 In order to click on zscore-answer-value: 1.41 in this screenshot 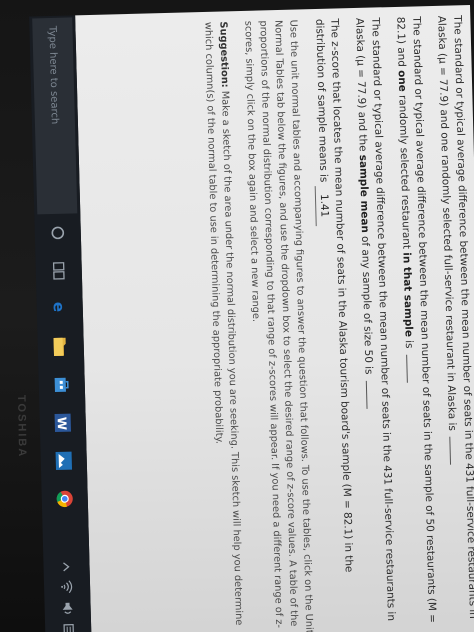, I will do `click(323, 205)`.